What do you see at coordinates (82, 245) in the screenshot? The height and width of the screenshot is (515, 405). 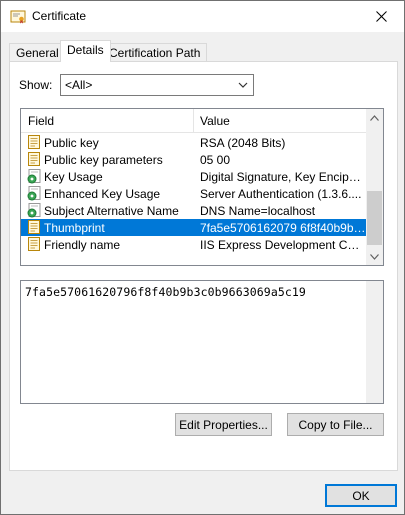 I see `row-field-name: Friendly name` at bounding box center [82, 245].